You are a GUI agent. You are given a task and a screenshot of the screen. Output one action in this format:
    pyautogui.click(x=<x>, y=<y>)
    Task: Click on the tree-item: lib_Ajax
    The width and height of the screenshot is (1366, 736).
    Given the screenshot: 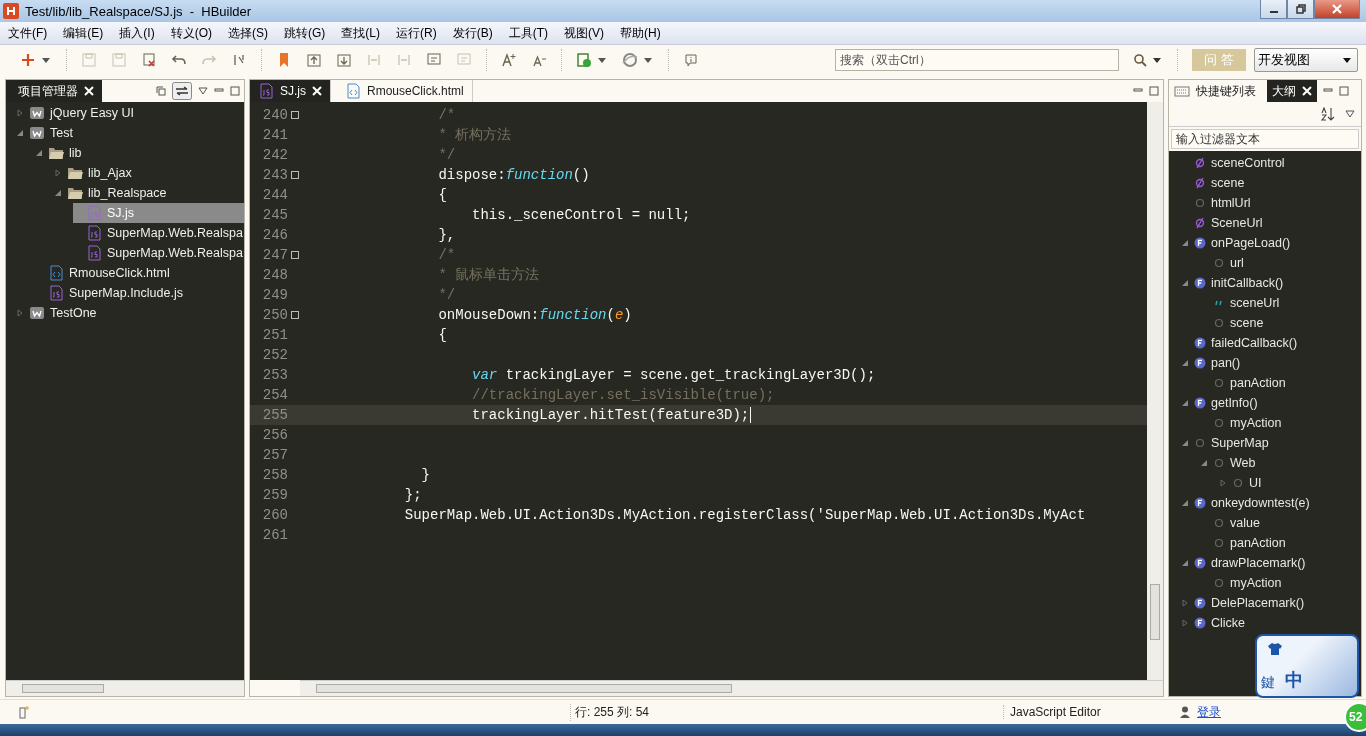 What is the action you would take?
    pyautogui.click(x=110, y=173)
    